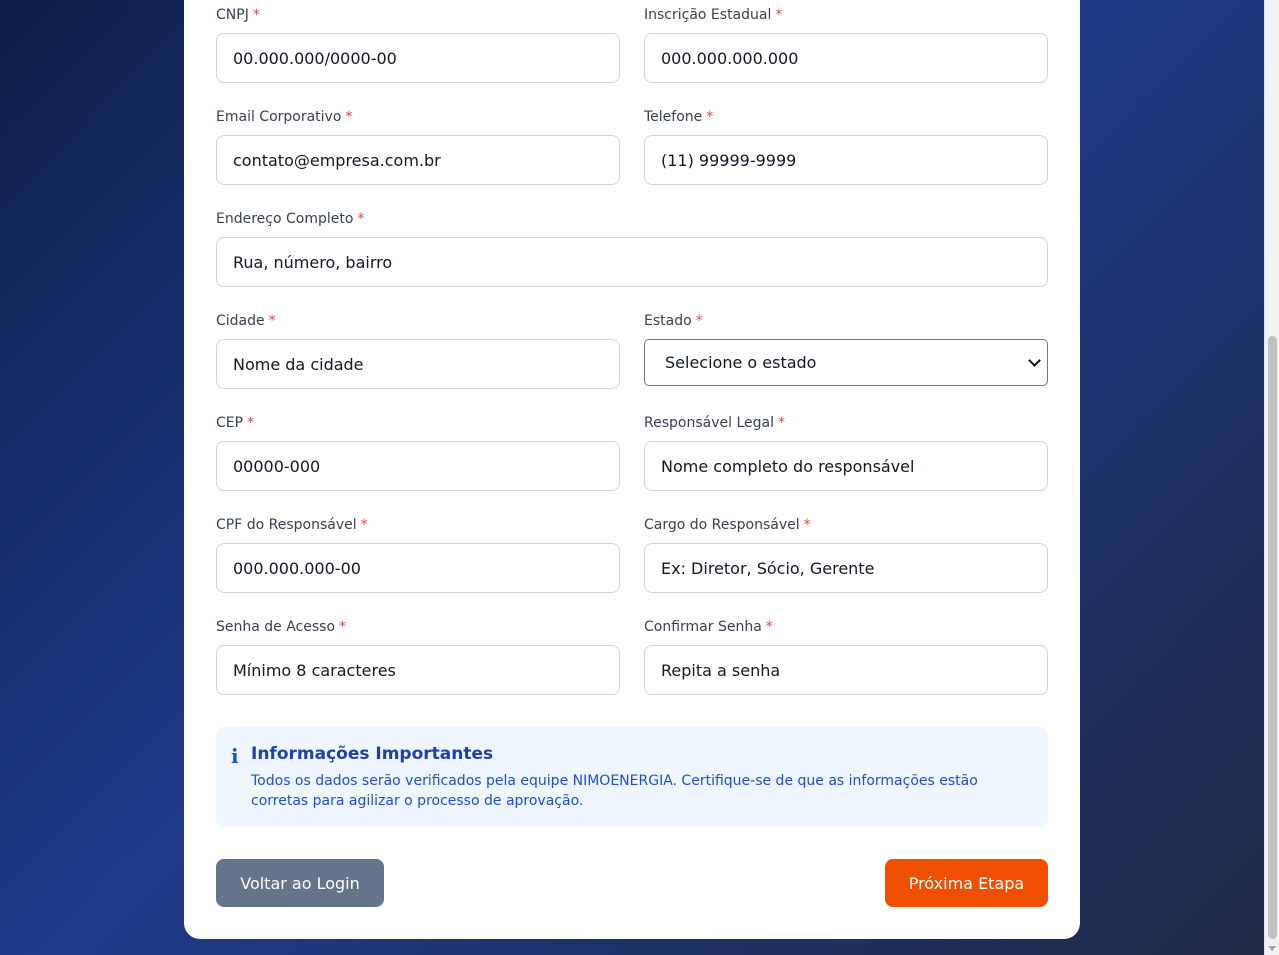 The image size is (1279, 955). I want to click on responsavel-input: Nome completo do responsável, so click(846, 466).